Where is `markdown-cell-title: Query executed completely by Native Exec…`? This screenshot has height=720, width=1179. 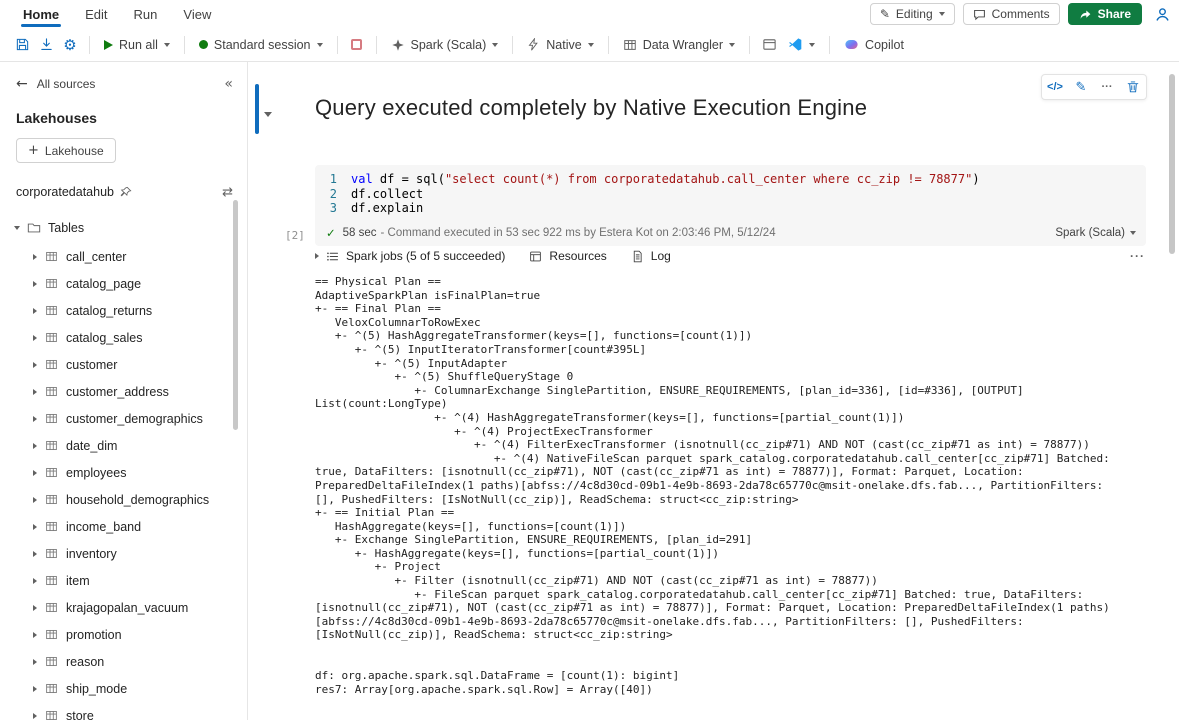 markdown-cell-title: Query executed completely by Native Exec… is located at coordinates (591, 107).